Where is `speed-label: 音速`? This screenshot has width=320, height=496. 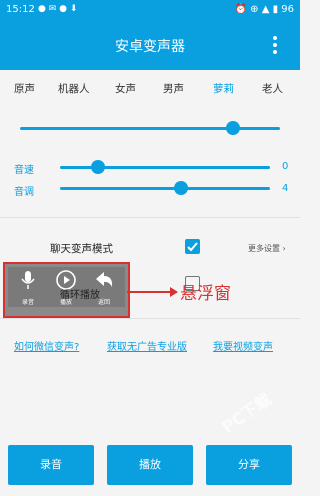 speed-label: 音速 is located at coordinates (24, 170).